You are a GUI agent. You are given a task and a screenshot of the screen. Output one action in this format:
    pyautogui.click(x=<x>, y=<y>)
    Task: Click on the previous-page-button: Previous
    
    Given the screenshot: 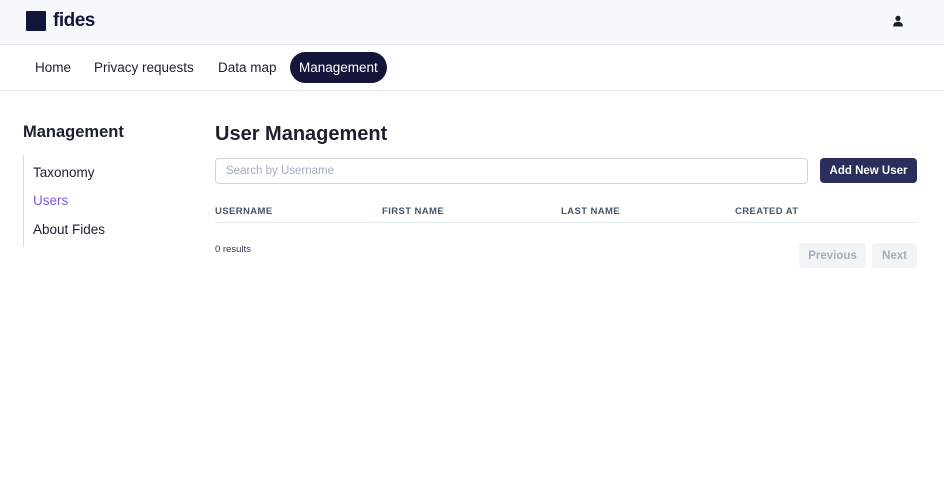 What is the action you would take?
    pyautogui.click(x=832, y=255)
    